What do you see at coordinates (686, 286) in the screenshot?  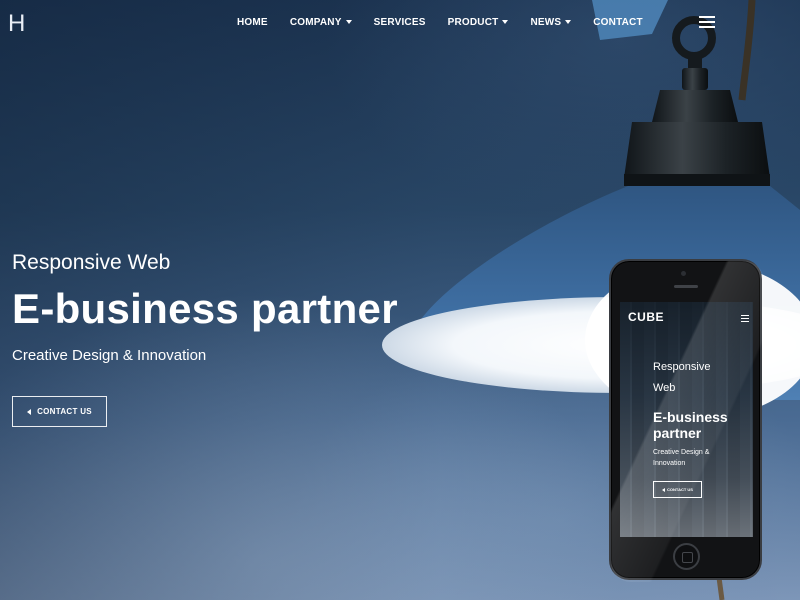 I see `phone-speaker` at bounding box center [686, 286].